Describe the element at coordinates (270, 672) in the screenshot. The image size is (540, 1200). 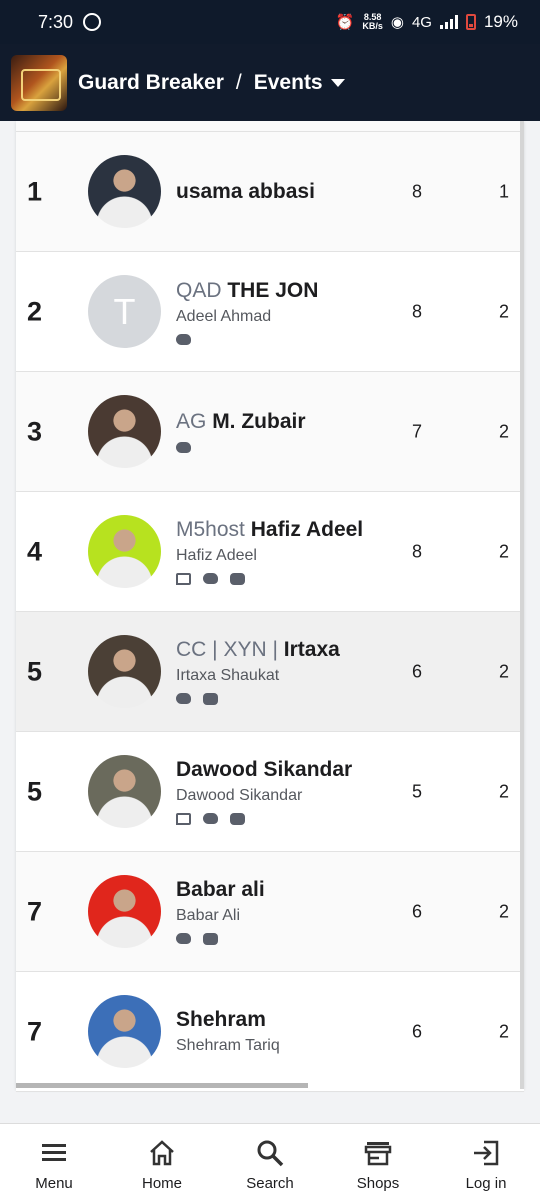
I see `table-row: 5 CC | XYN | Irtaxa Irtaxa Shaukat 6 2` at that location.